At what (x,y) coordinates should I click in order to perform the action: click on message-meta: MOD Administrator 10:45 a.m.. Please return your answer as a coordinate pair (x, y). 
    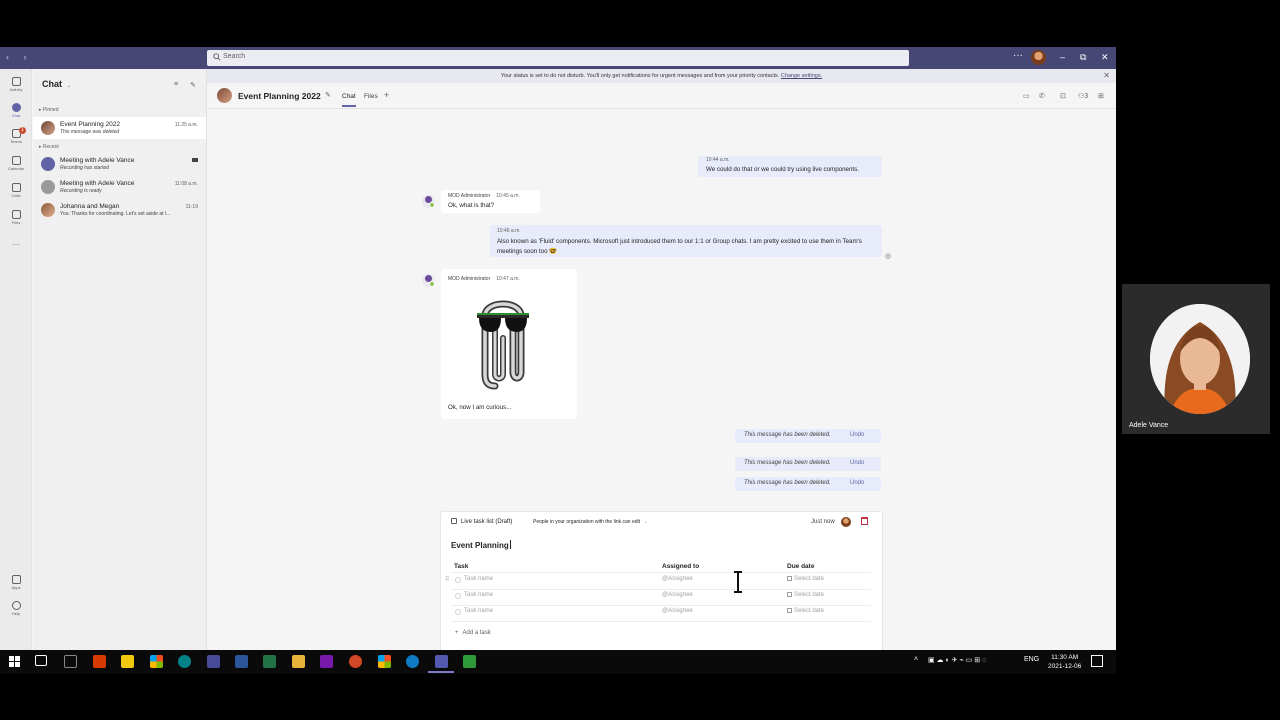
    Looking at the image, I should click on (484, 196).